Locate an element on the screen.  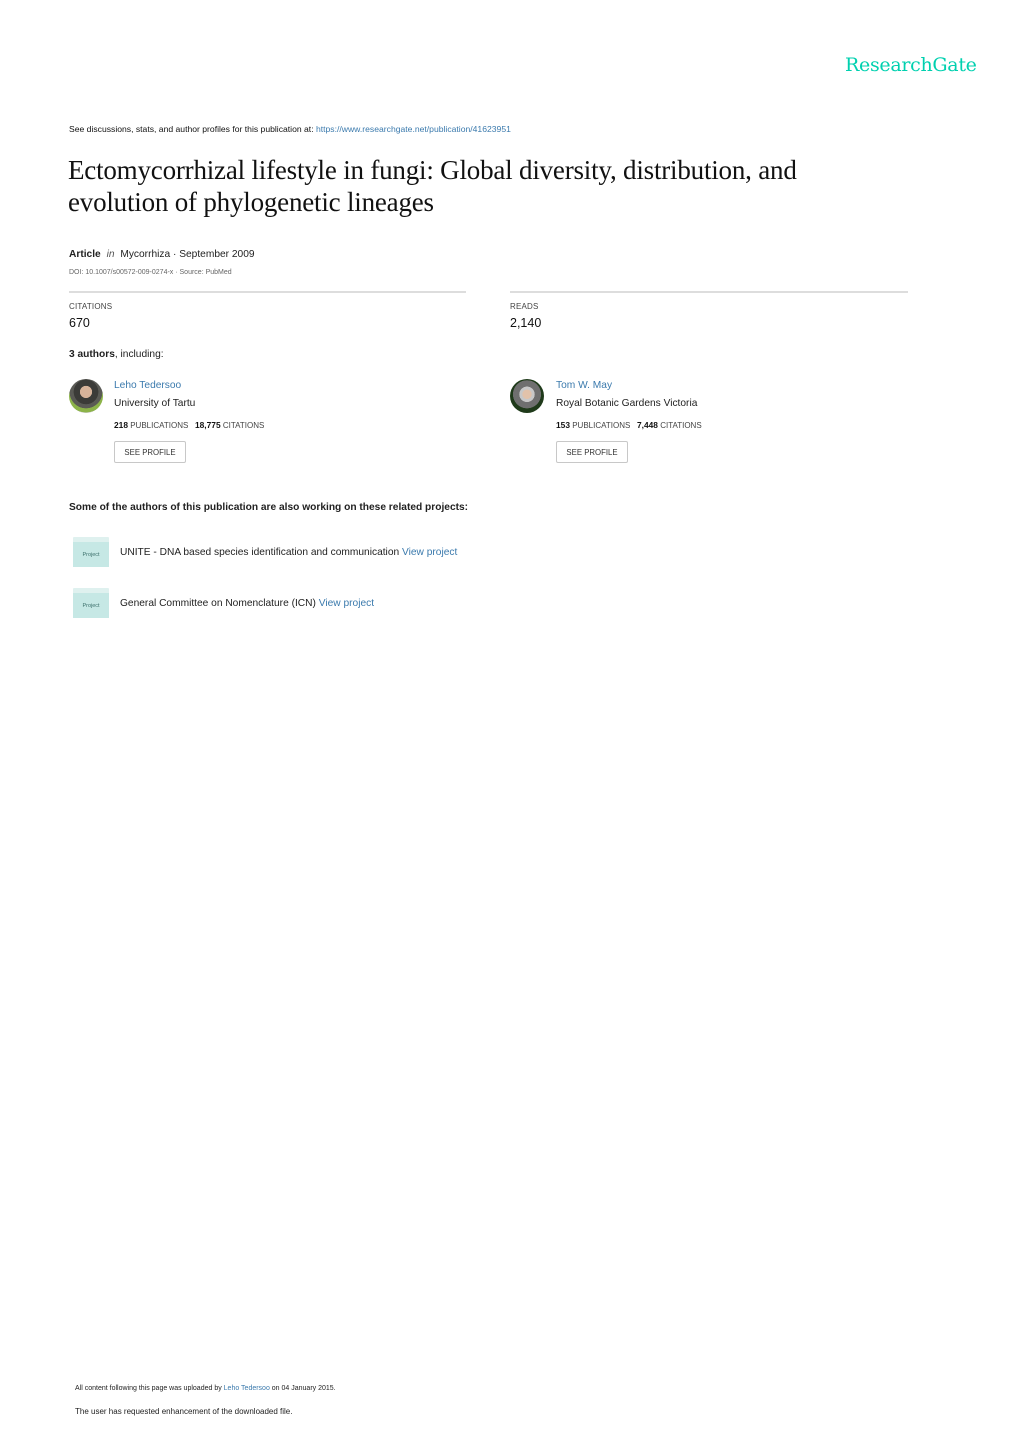
author-citations-count: 7,448 is located at coordinates (647, 425).